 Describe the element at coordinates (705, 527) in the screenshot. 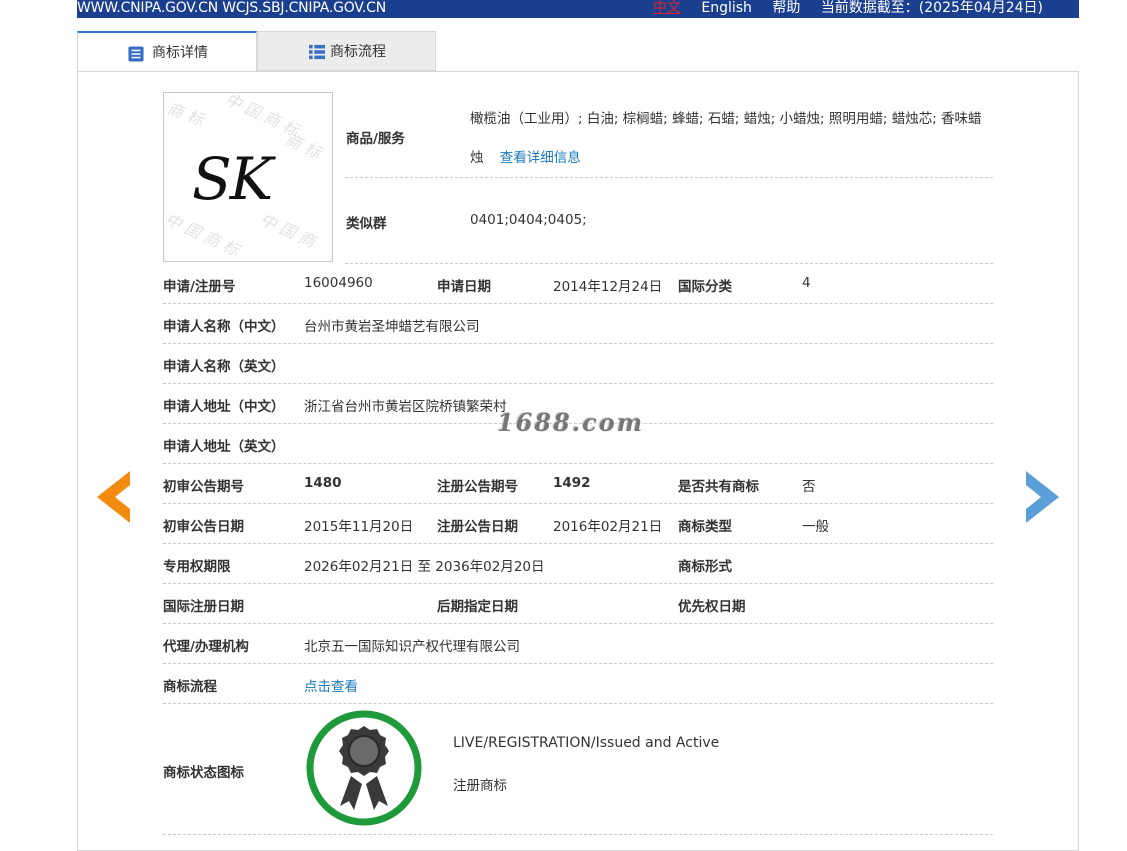

I see `mark-type-label: 商标类型` at that location.